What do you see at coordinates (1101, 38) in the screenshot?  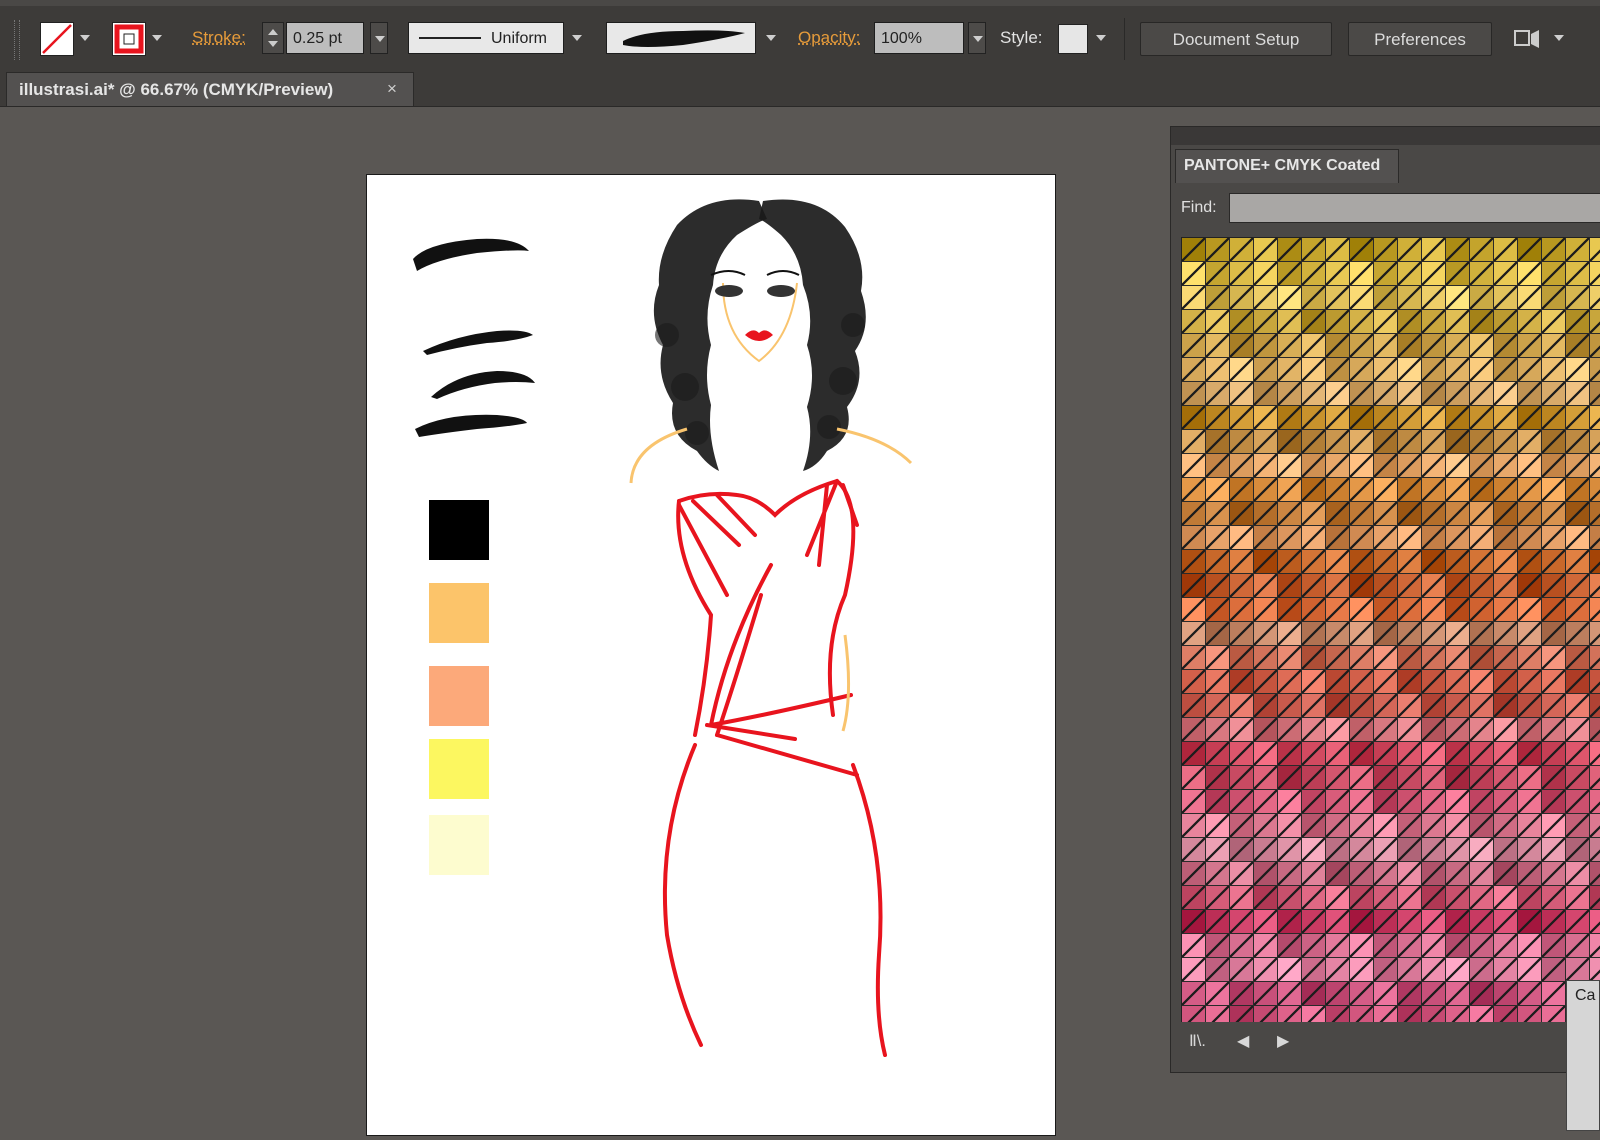 I see `style-dropdown` at bounding box center [1101, 38].